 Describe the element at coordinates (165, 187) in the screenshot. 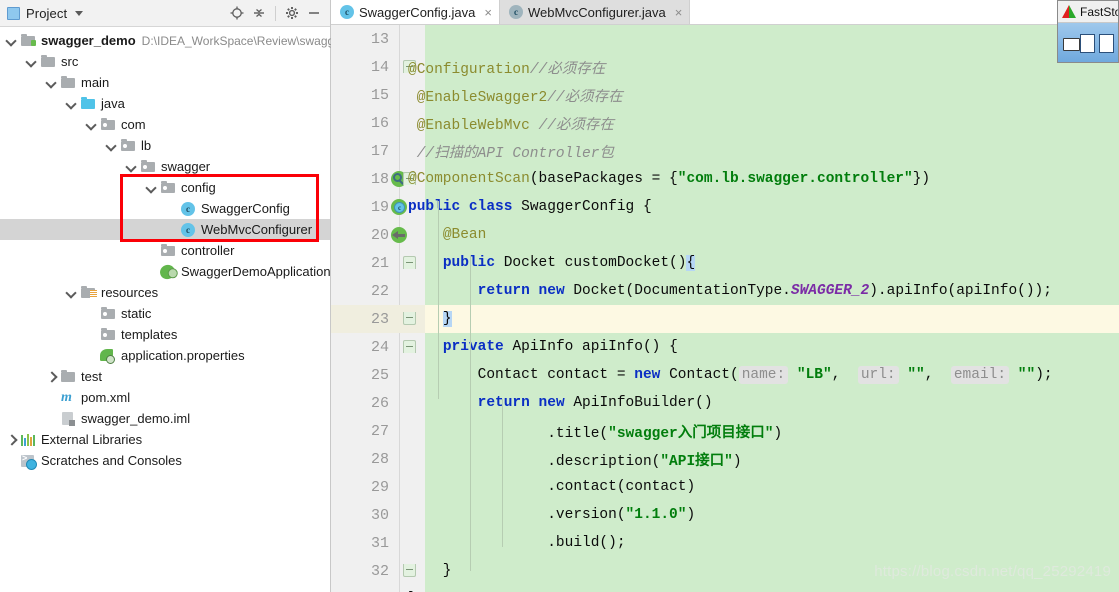

I see `tree-item-config: config` at that location.